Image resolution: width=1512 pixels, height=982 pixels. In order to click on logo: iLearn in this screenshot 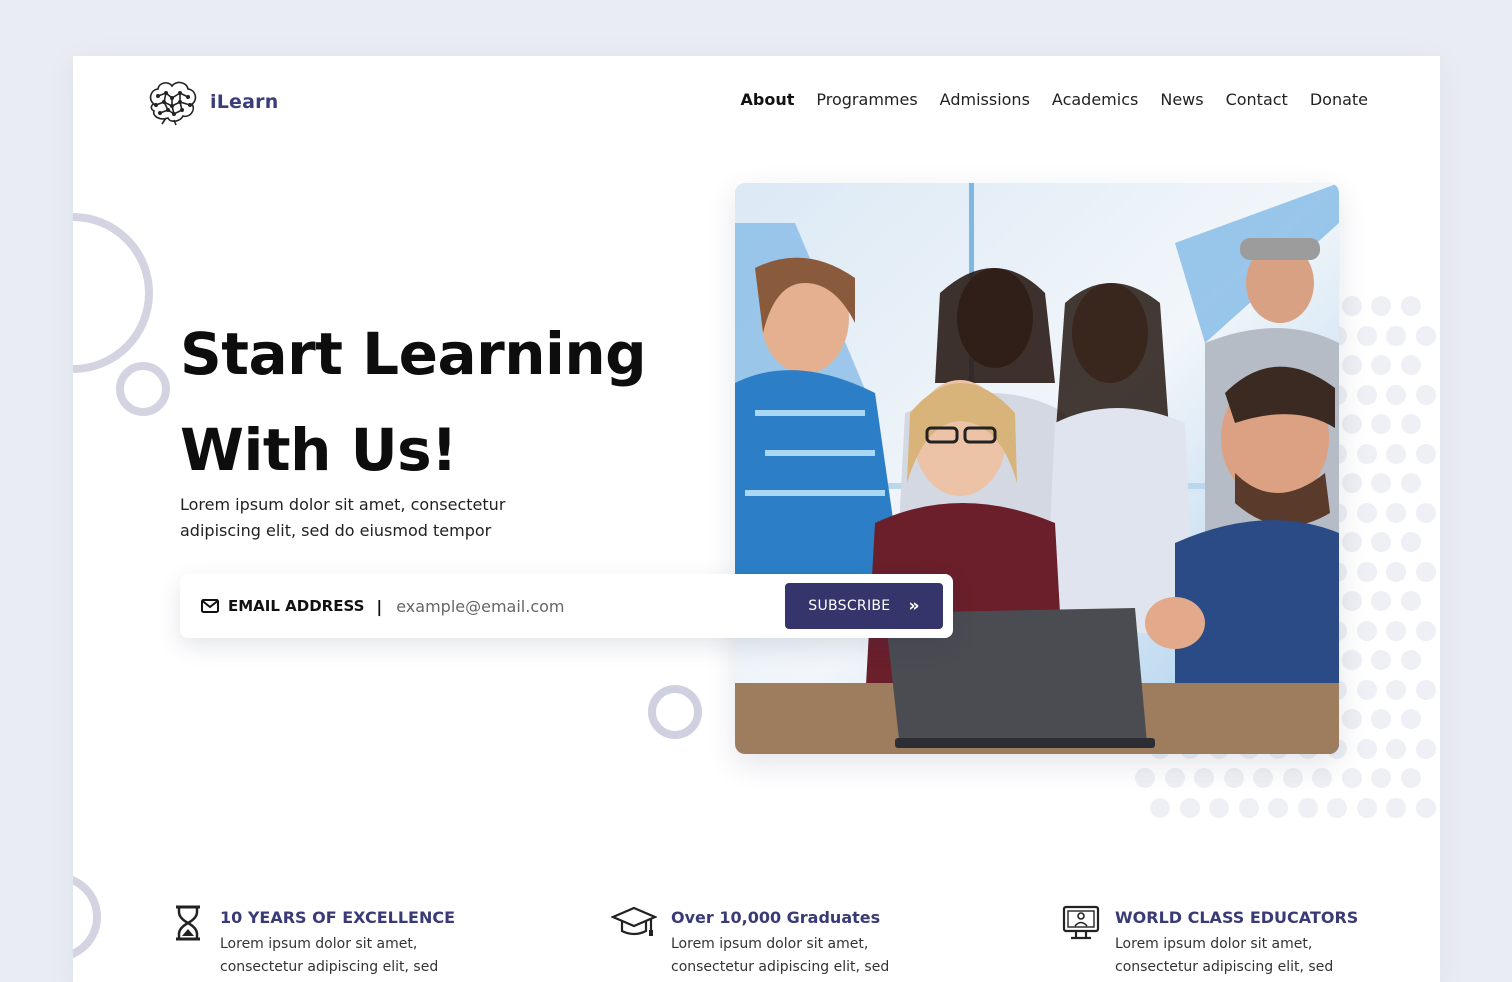, I will do `click(211, 102)`.